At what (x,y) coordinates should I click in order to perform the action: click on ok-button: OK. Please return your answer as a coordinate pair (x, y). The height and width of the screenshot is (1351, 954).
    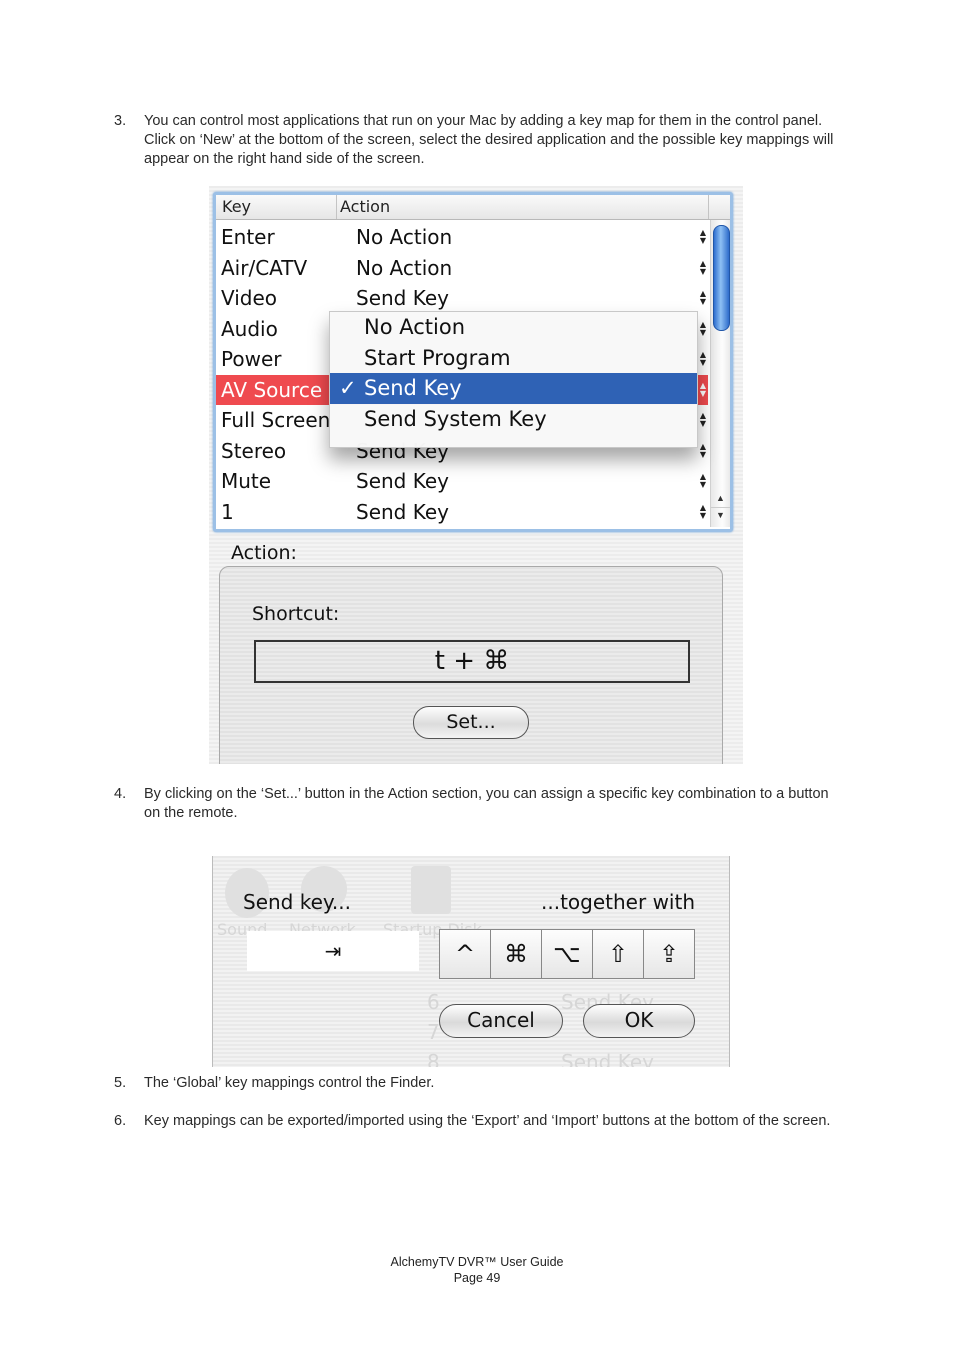
    Looking at the image, I should click on (639, 1021).